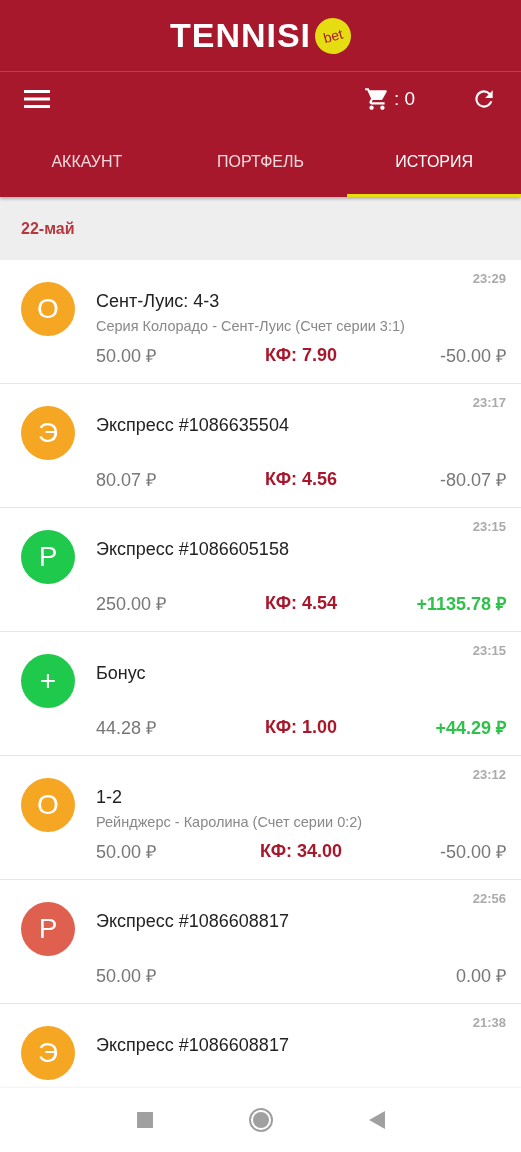  Describe the element at coordinates (260, 1120) in the screenshot. I see `home-icon` at that location.